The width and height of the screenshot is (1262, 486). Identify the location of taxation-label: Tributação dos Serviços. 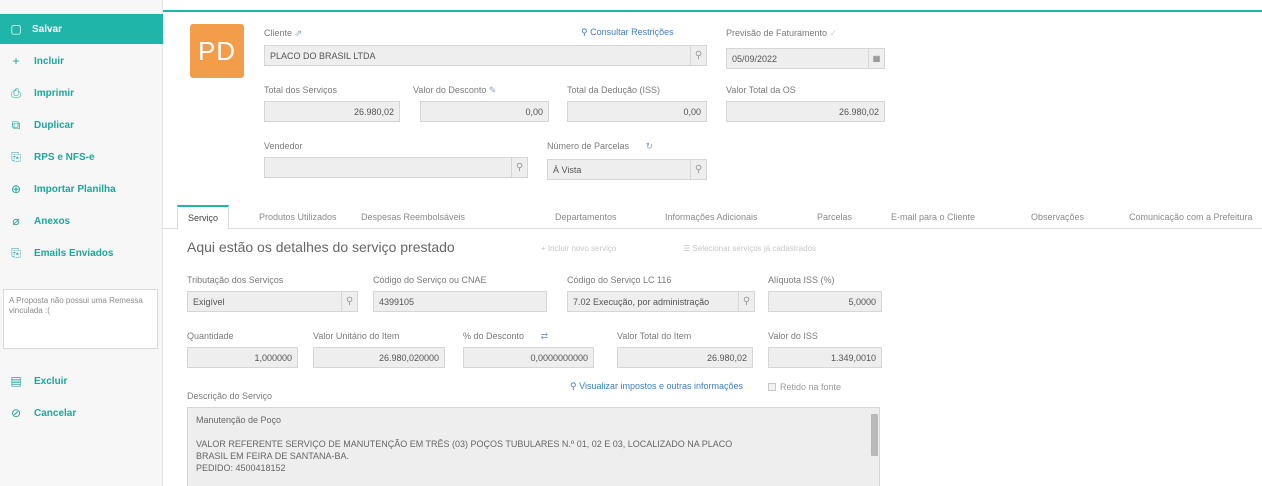
(235, 280).